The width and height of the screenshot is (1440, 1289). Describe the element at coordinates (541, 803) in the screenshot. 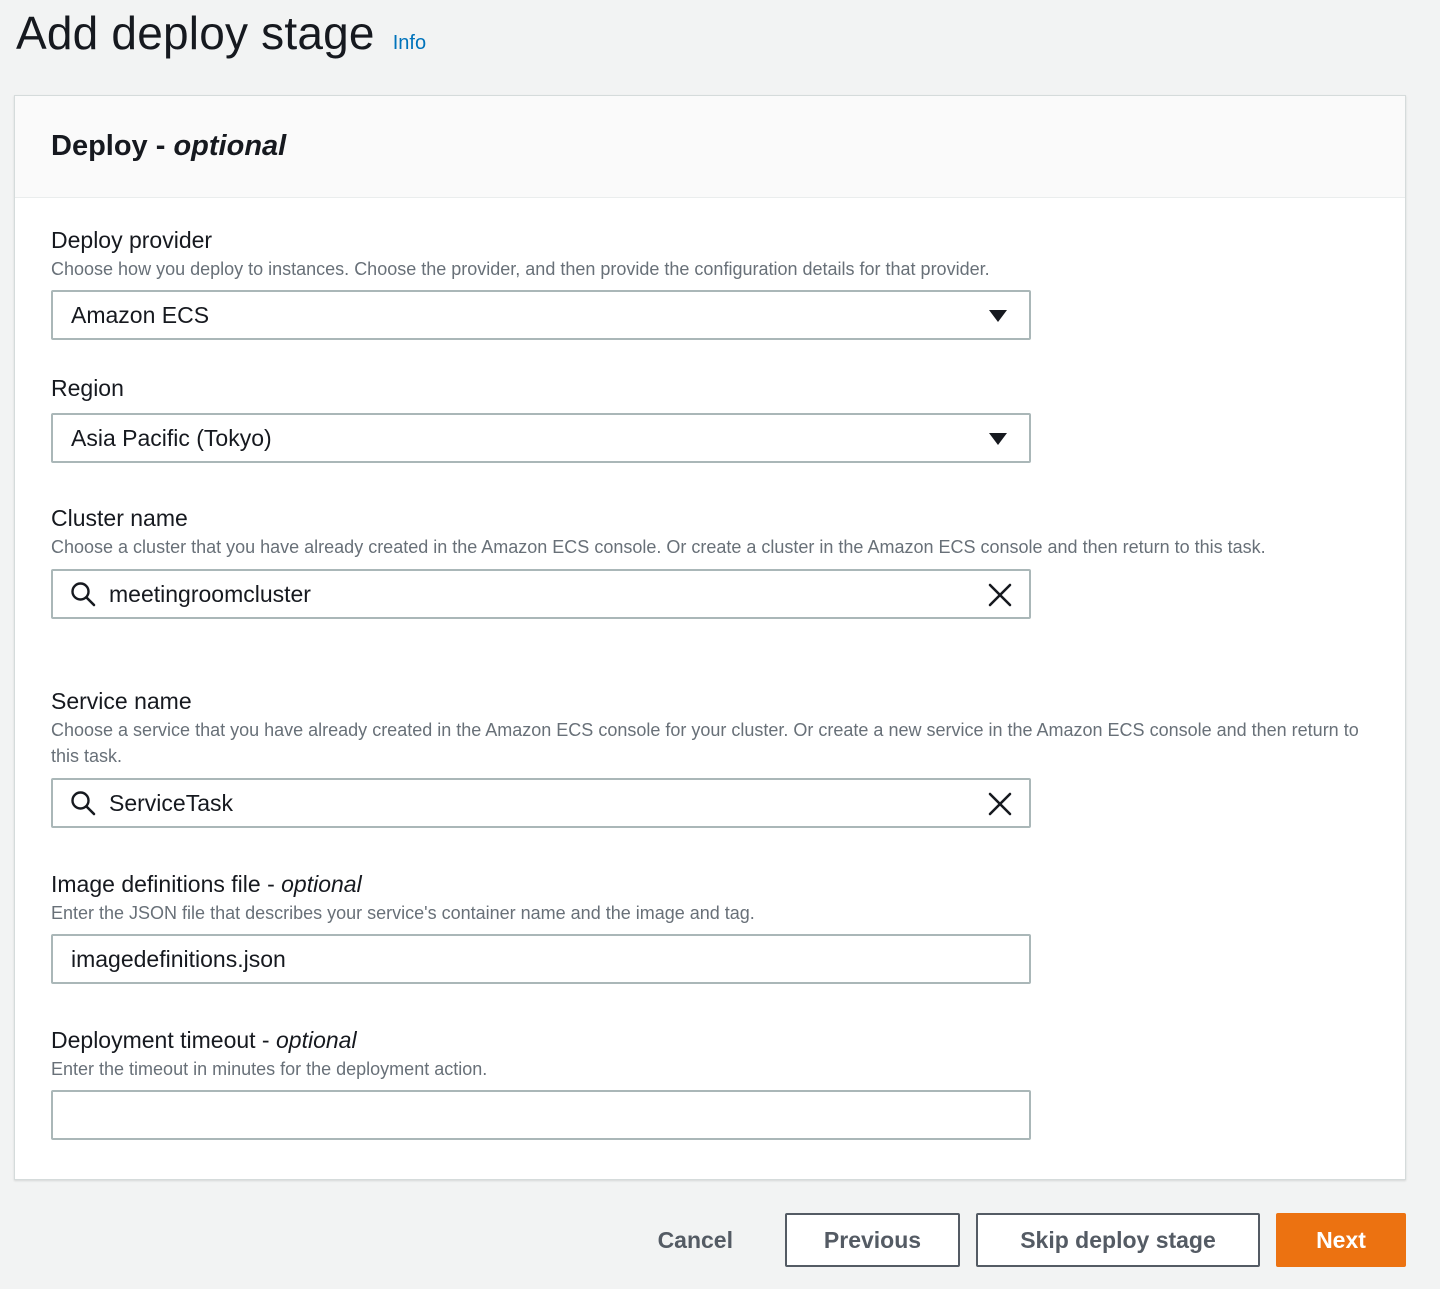

I see `service-name-input: ServiceTask` at that location.